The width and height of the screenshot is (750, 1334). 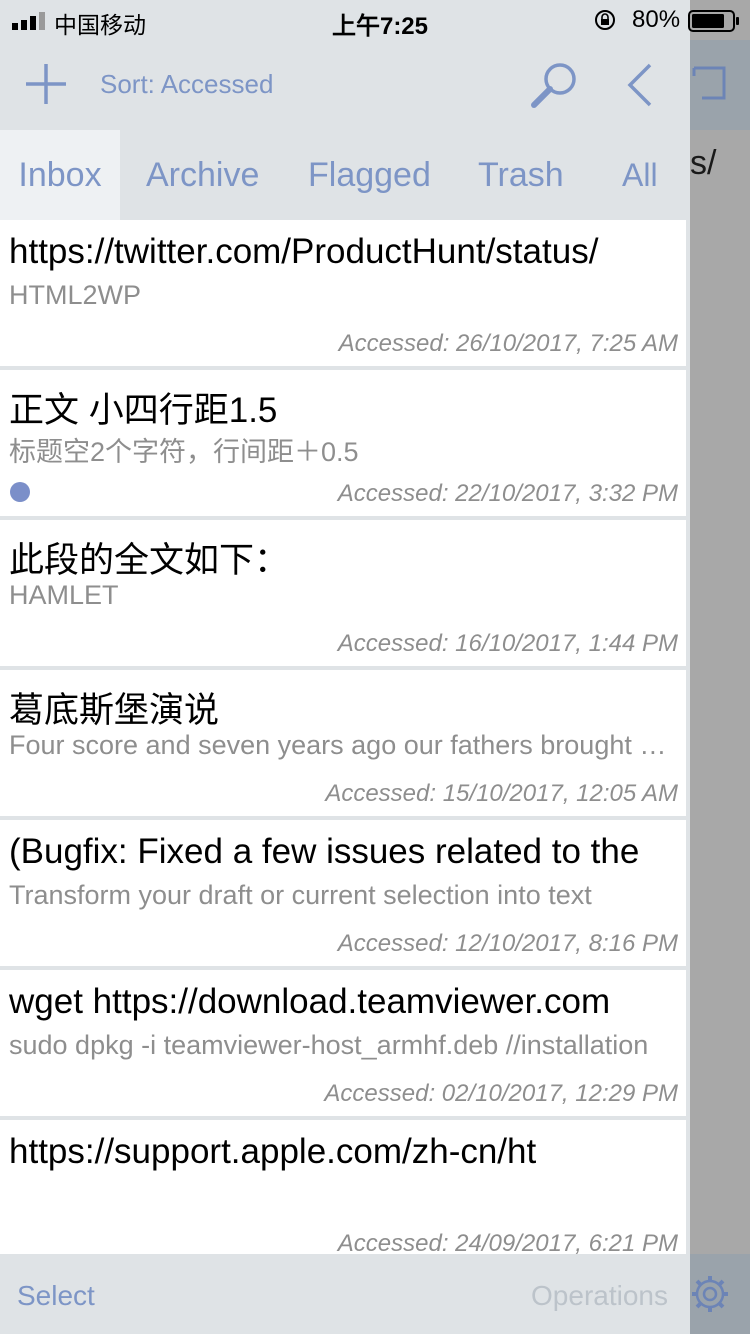 What do you see at coordinates (304, 251) in the screenshot?
I see `item-title: https://twitter.com/ProductHunt/status/` at bounding box center [304, 251].